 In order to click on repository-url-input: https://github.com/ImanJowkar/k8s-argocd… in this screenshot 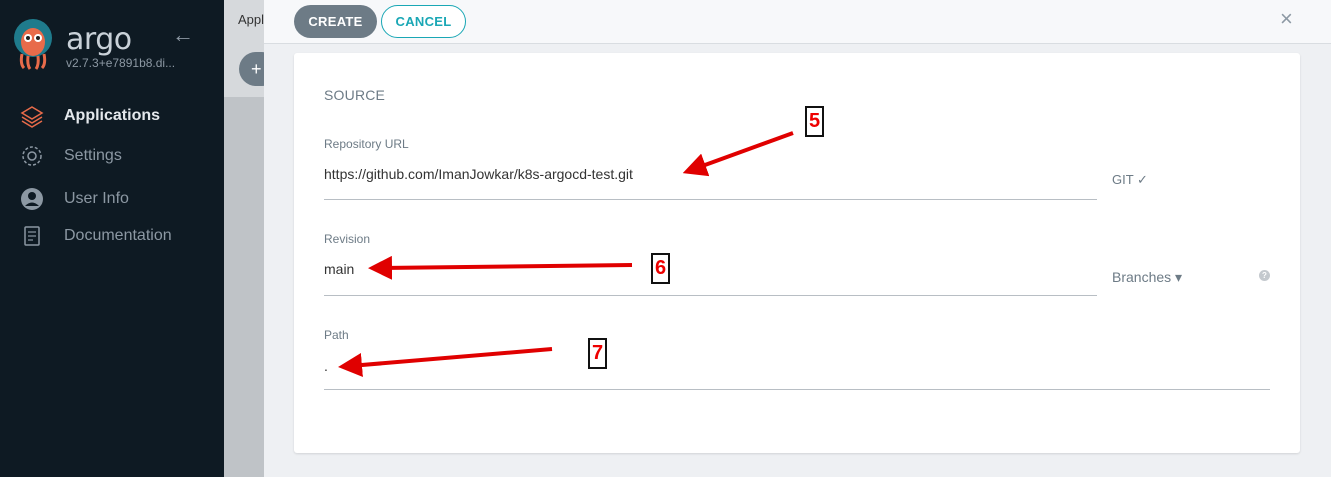, I will do `click(478, 174)`.